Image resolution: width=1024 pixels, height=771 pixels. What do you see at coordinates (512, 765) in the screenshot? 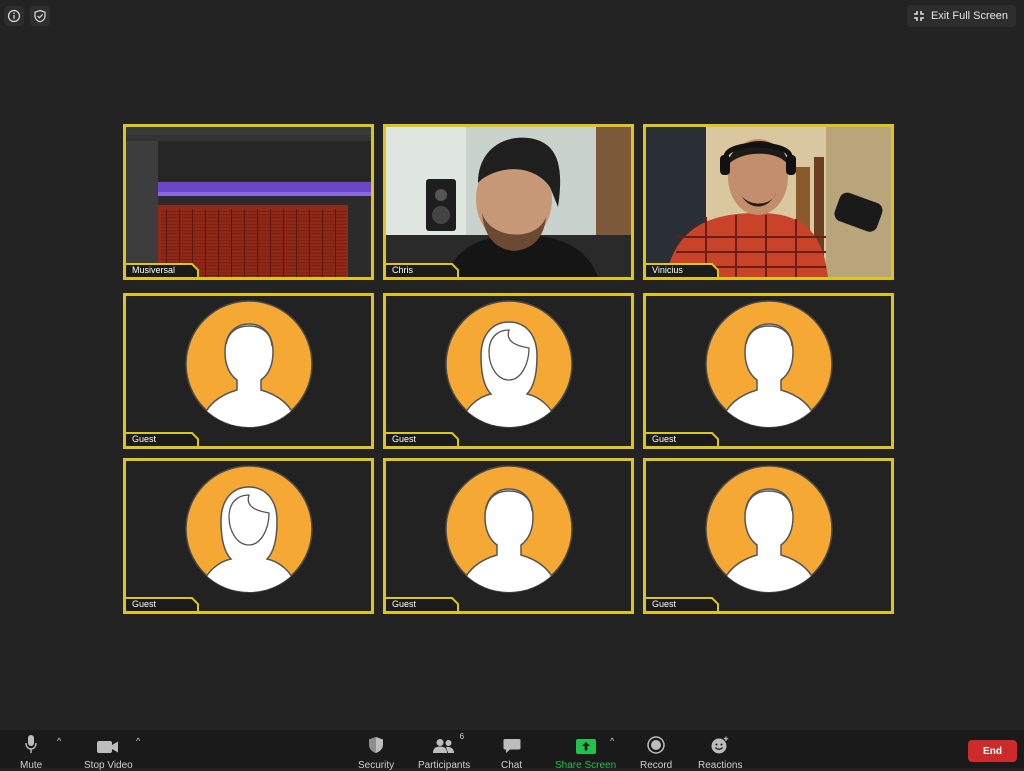
I see `chat-label: Chat` at bounding box center [512, 765].